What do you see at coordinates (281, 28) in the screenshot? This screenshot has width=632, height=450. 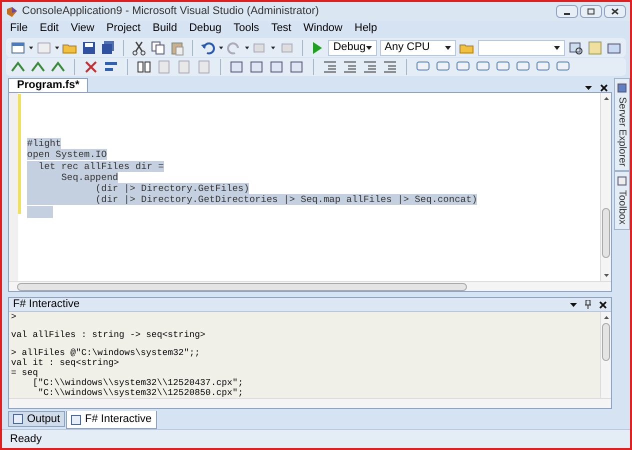 I see `menu-item: Test` at bounding box center [281, 28].